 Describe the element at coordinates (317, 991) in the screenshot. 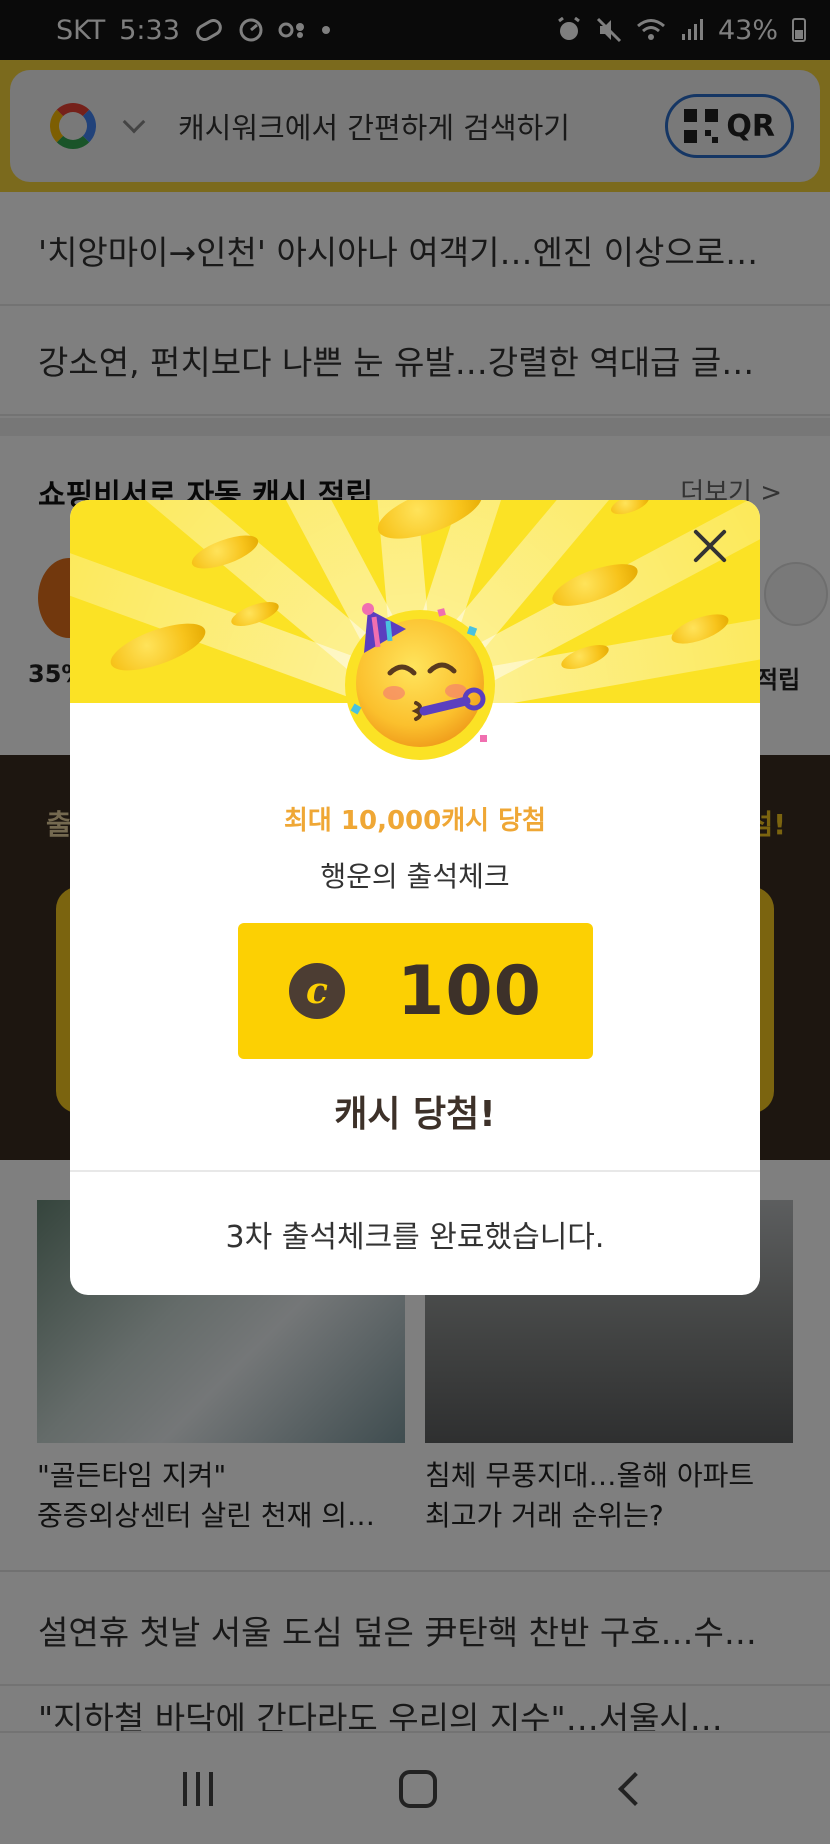

I see `cash-coin-icon: c` at that location.